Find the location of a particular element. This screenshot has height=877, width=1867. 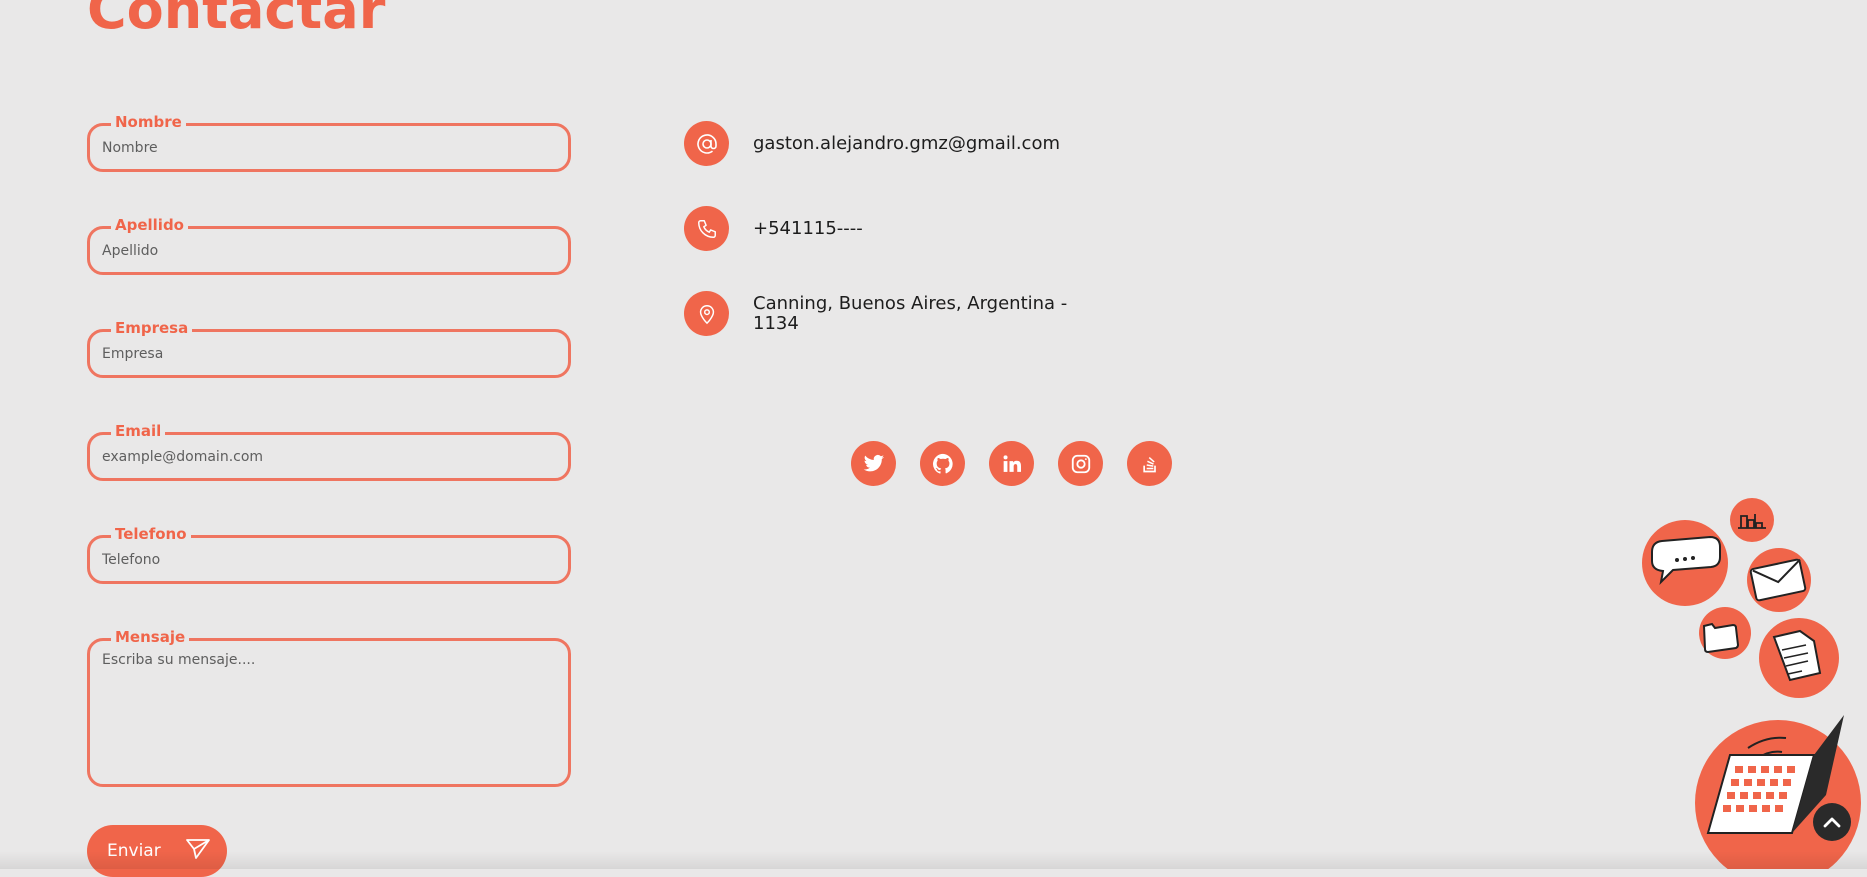

chevron-up-icon is located at coordinates (1832, 822).